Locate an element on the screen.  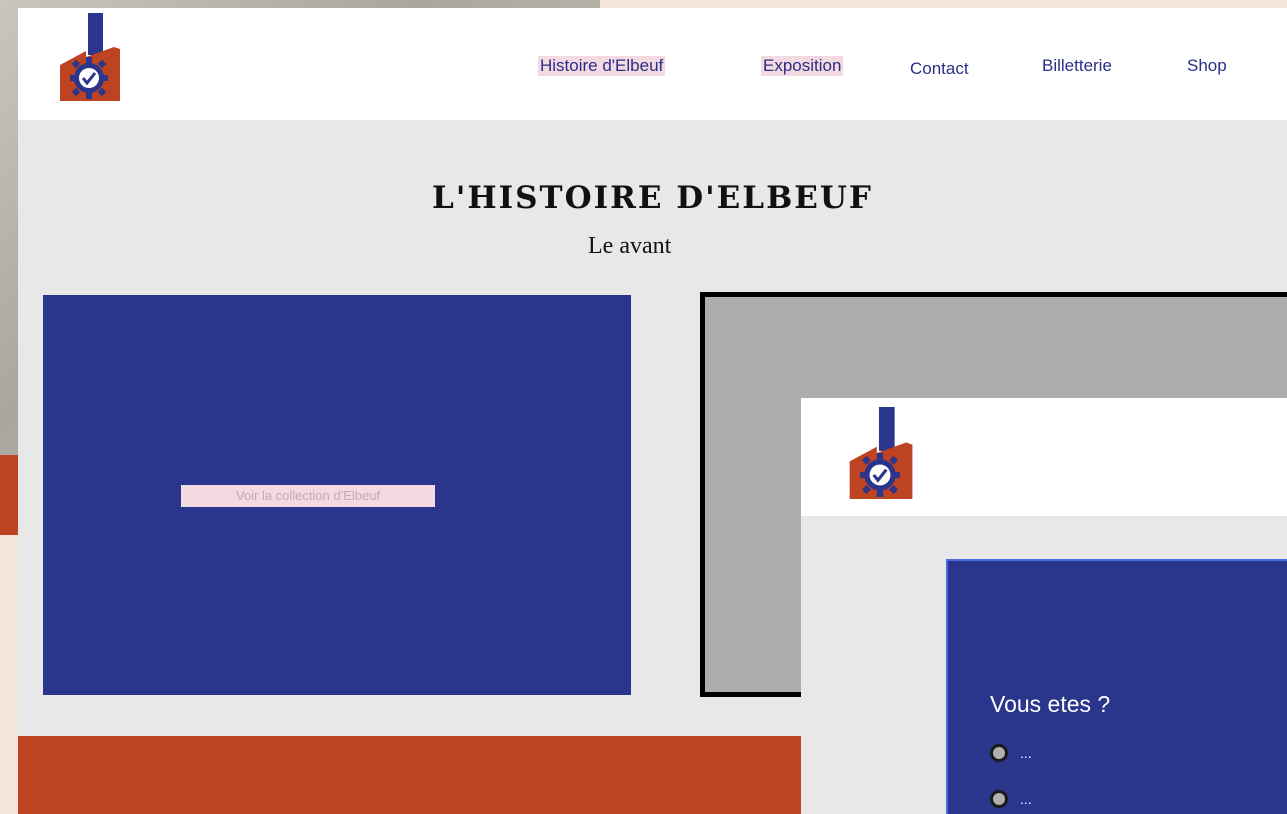
nav-item-label: Billetterie is located at coordinates (1077, 65).